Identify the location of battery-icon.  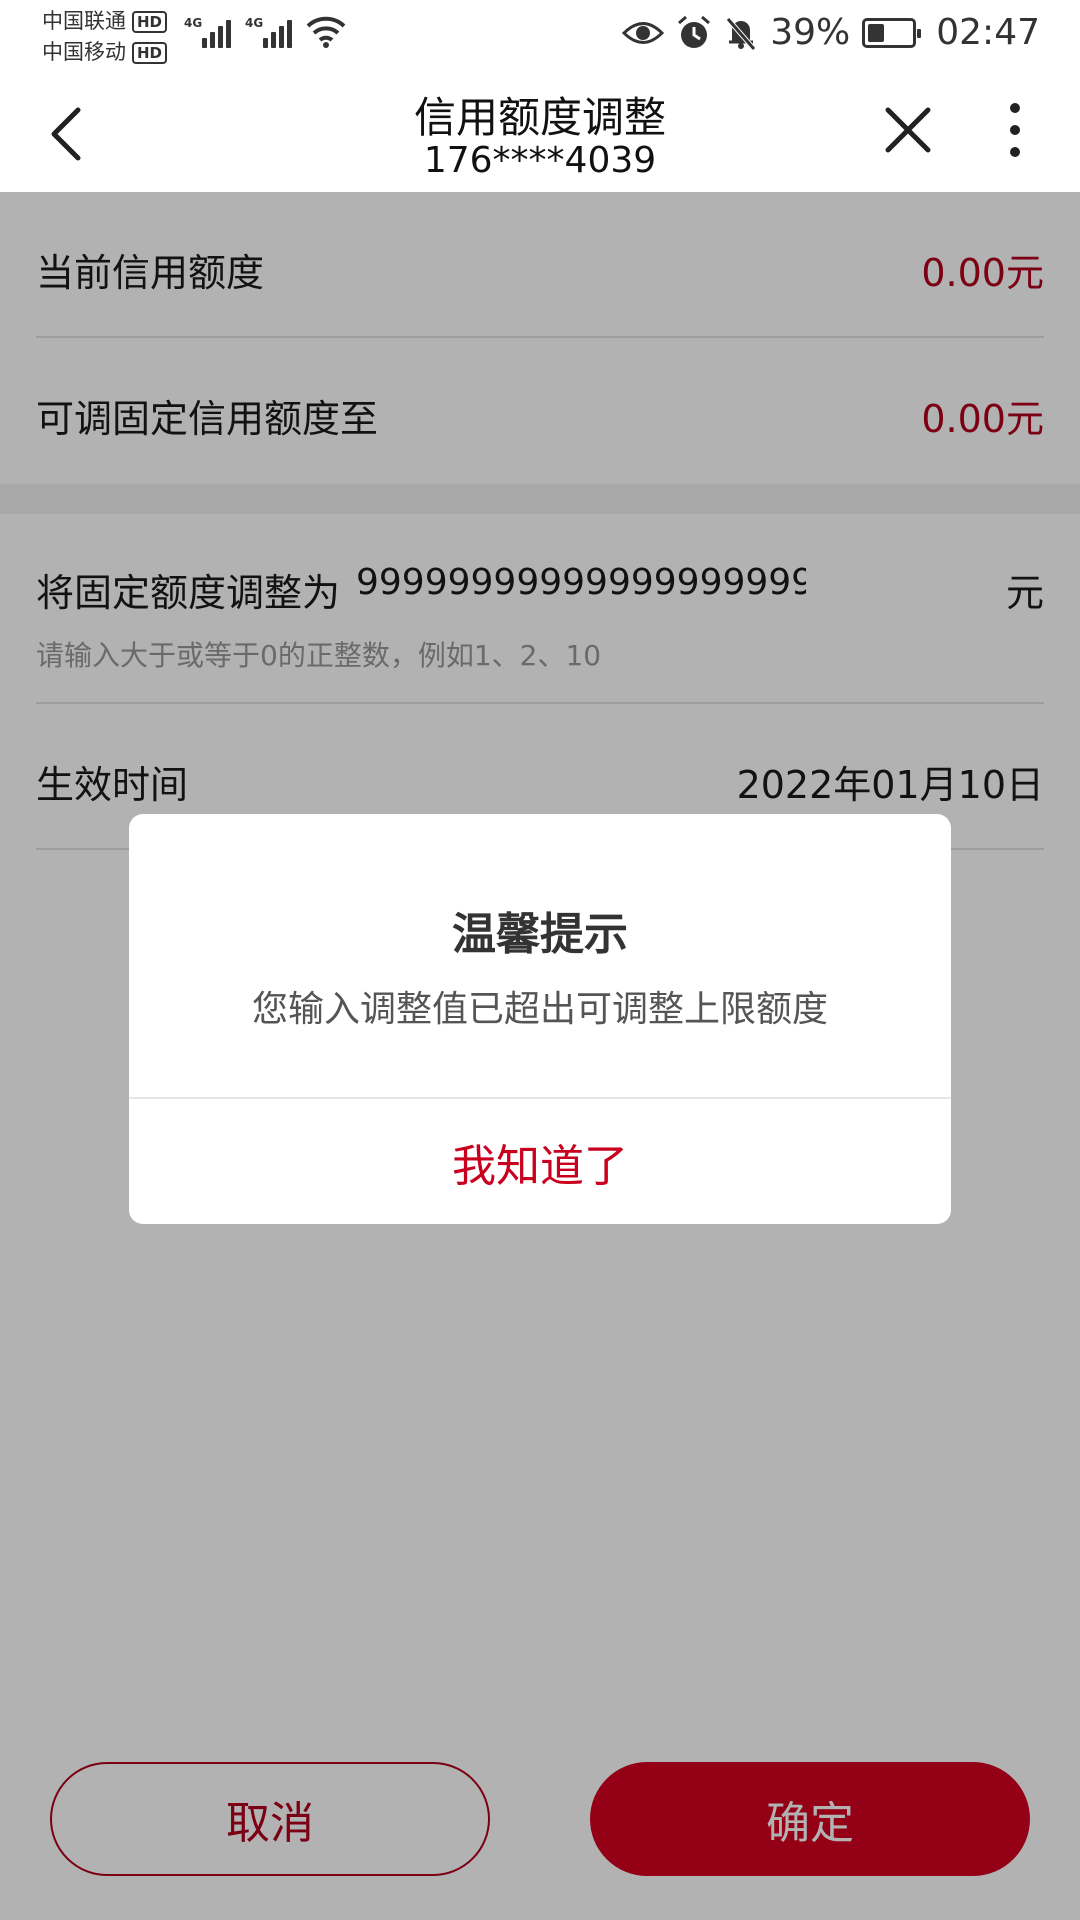
(892, 32).